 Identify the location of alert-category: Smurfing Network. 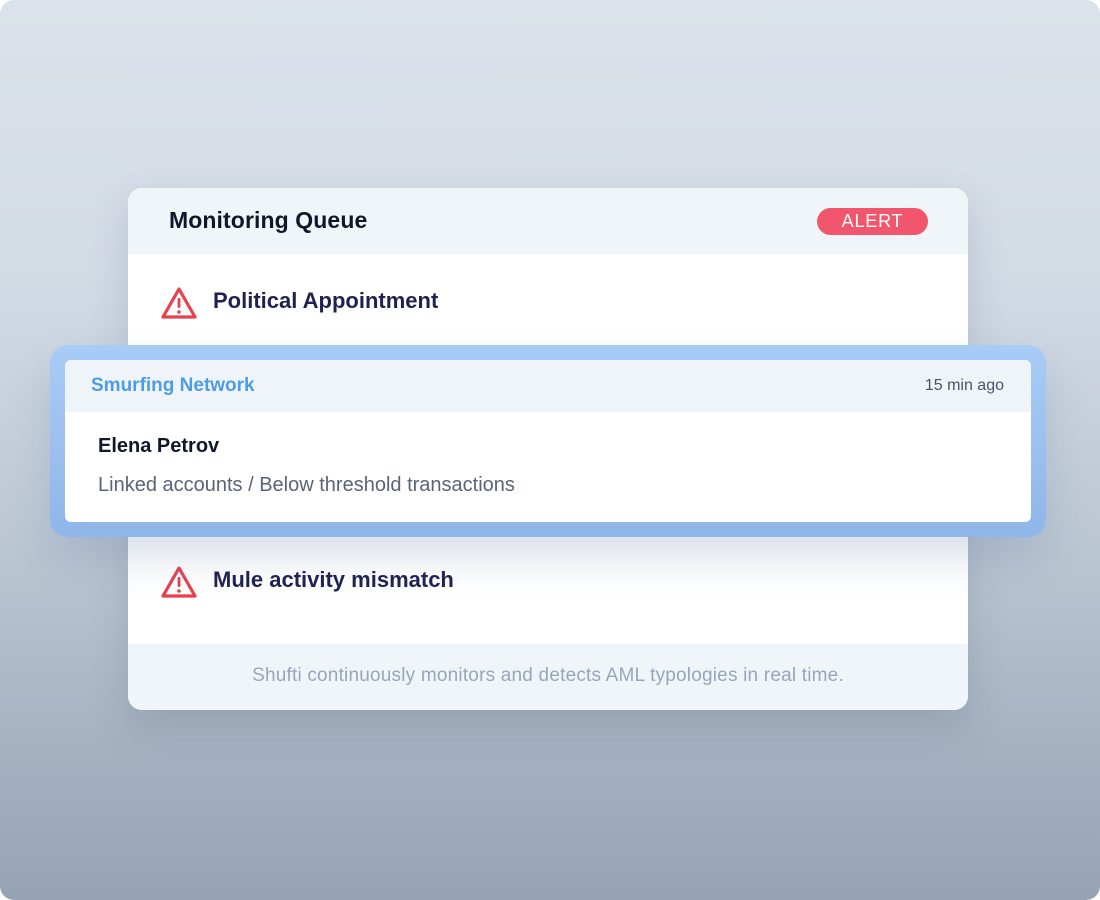
(173, 385).